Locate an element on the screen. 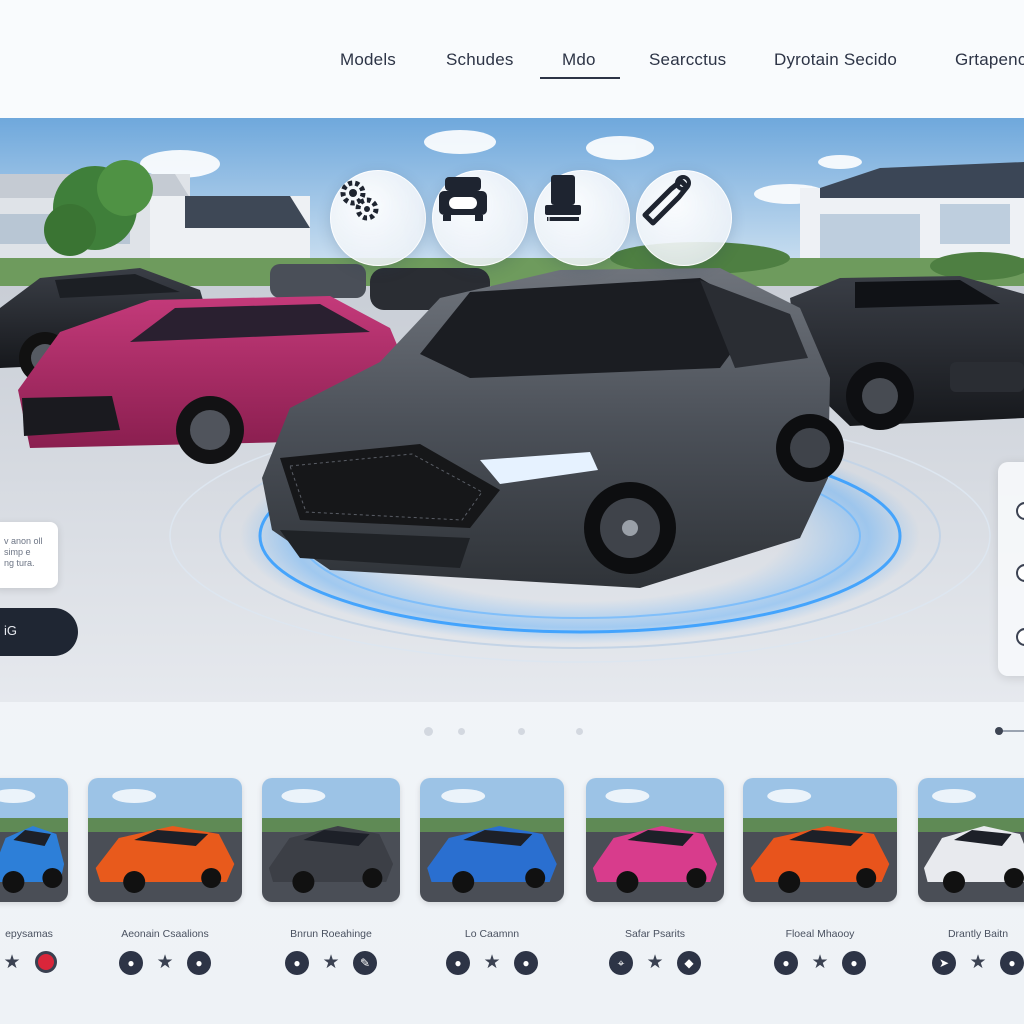 The width and height of the screenshot is (1024, 1024). hero-cta-label: iG is located at coordinates (10, 630).